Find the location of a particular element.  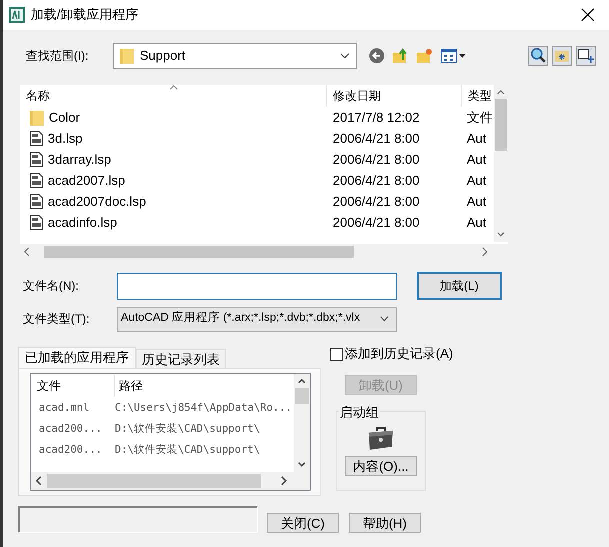

column-header: 路径 is located at coordinates (129, 386).